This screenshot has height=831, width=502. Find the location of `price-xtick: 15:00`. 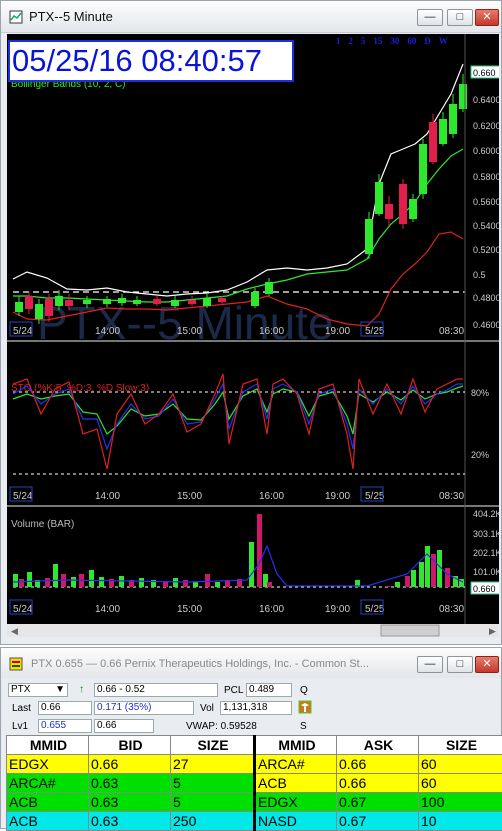

price-xtick: 15:00 is located at coordinates (189, 331).